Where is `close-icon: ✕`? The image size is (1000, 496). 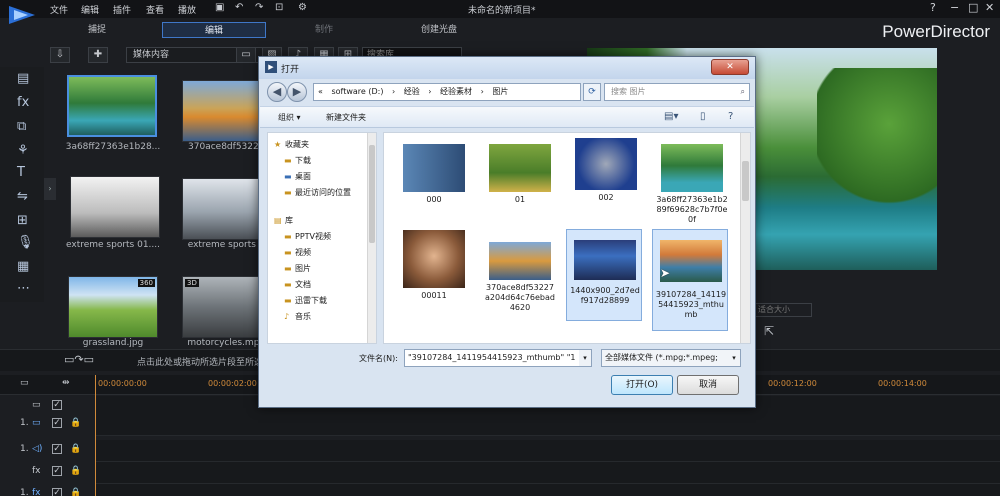
close-icon: ✕ is located at coordinates (989, 7).